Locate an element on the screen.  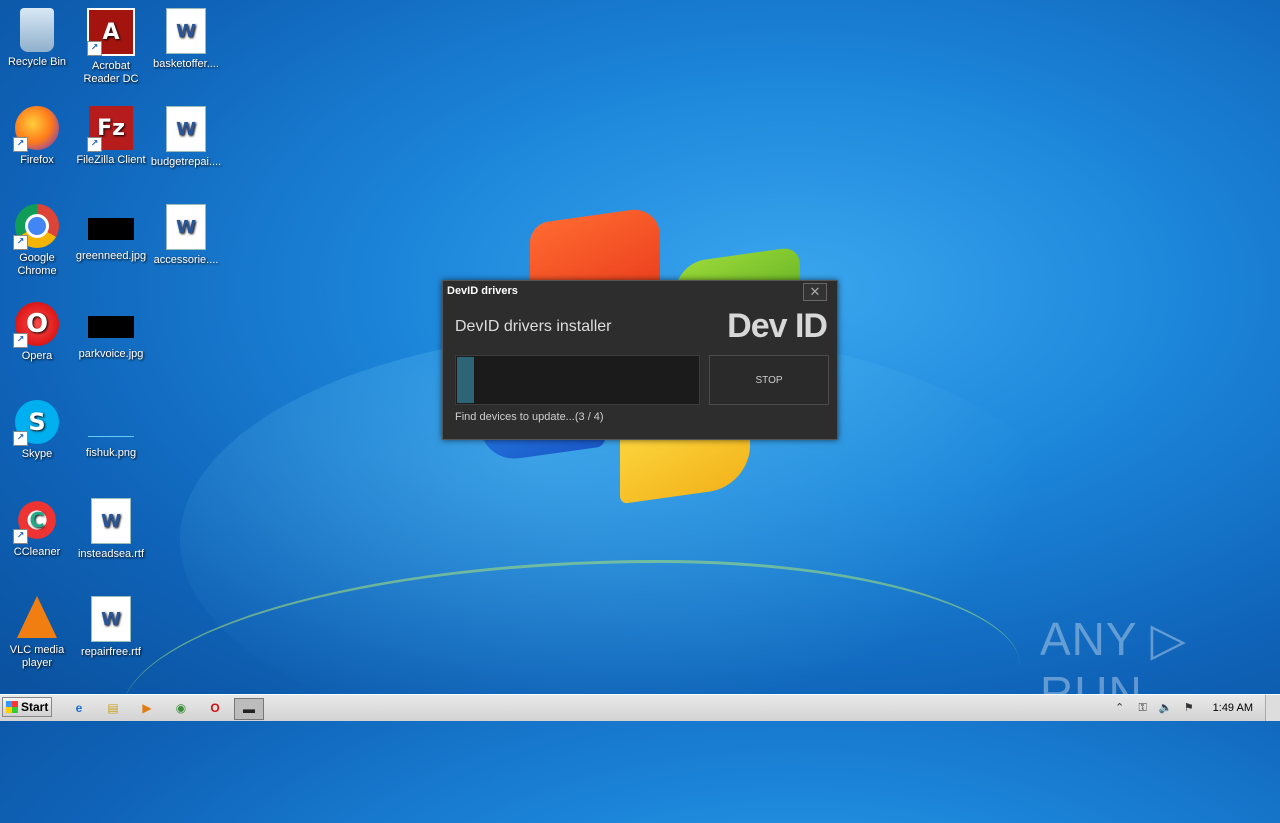
desktop-icon-acrobat: A ↗ Acrobat Reader DC is located at coordinates (111, 47).